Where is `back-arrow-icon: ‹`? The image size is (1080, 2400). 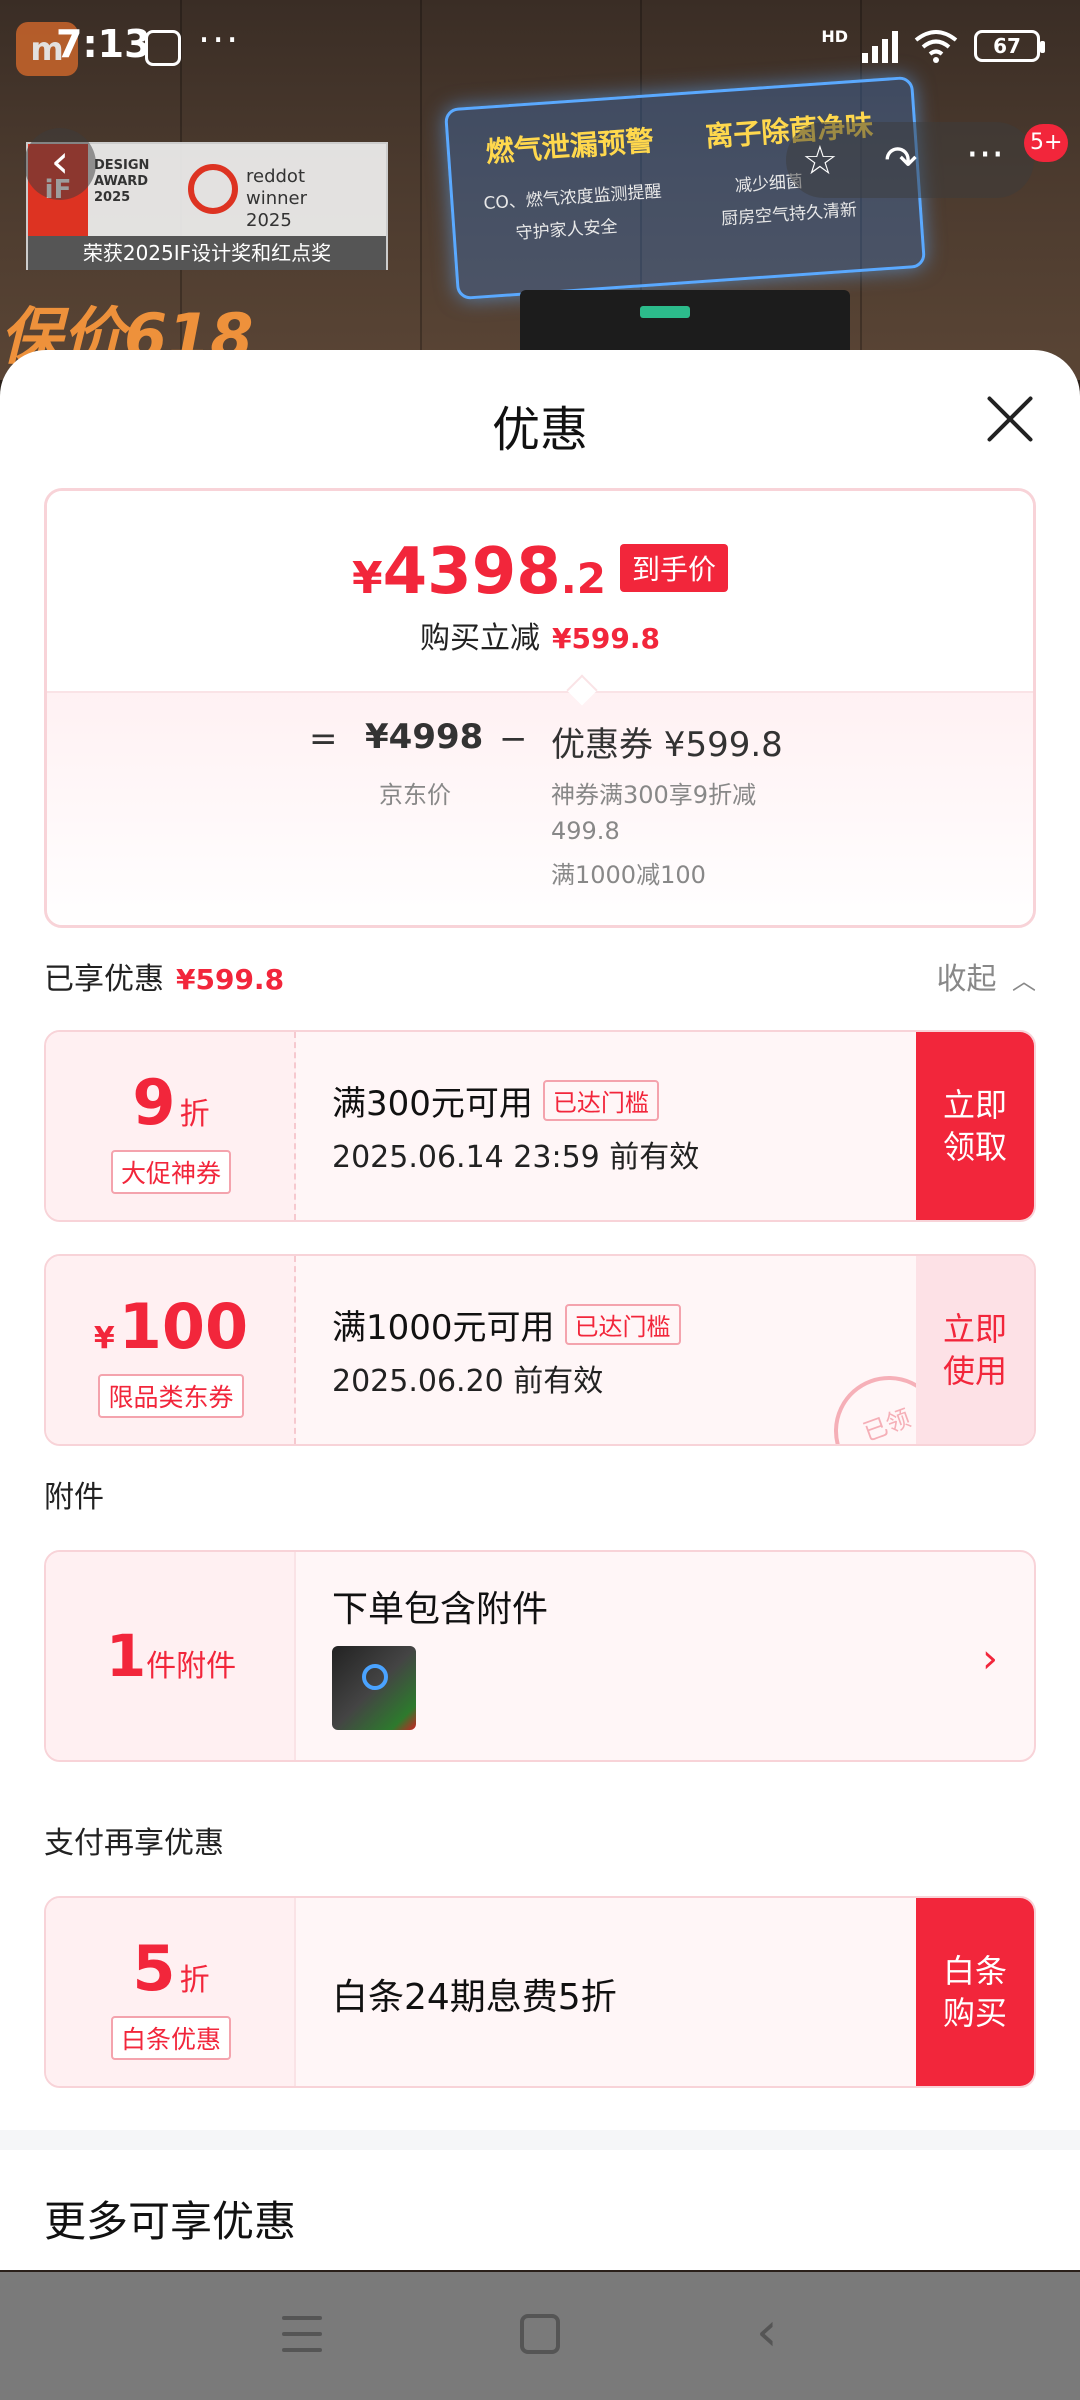 back-arrow-icon: ‹ is located at coordinates (60, 161).